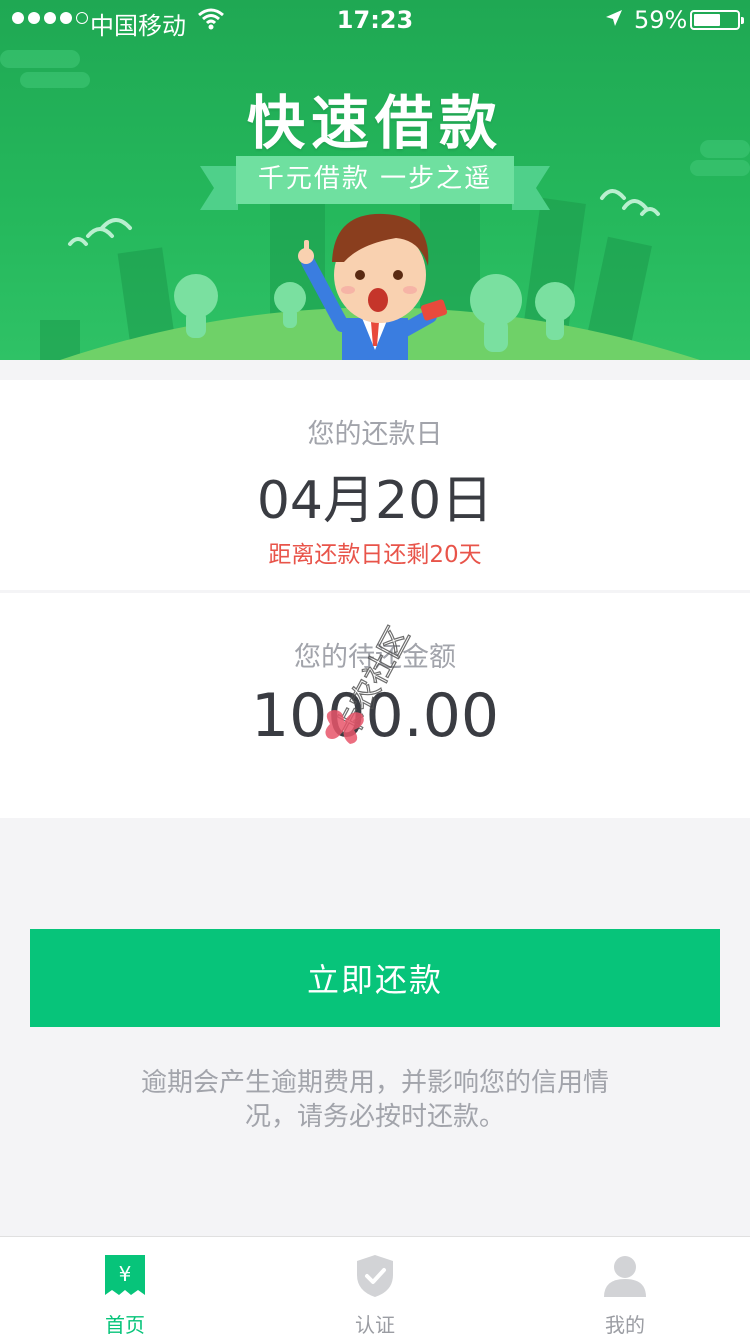 The image size is (750, 1334). I want to click on tab-verification: 认证, so click(375, 1285).